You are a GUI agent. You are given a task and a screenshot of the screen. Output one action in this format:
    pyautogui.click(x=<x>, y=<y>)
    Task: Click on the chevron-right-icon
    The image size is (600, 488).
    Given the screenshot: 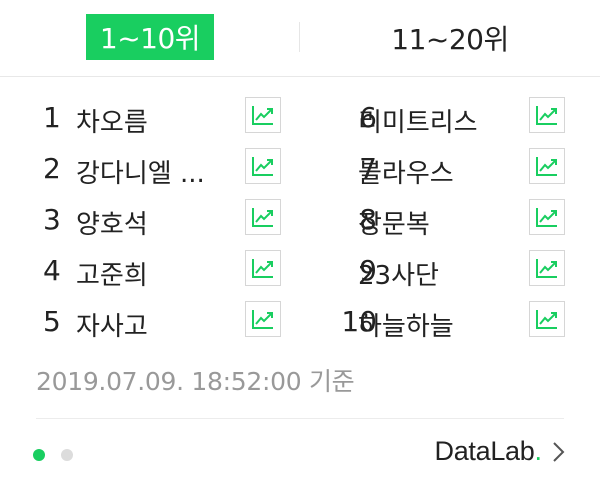 What is the action you would take?
    pyautogui.click(x=559, y=452)
    